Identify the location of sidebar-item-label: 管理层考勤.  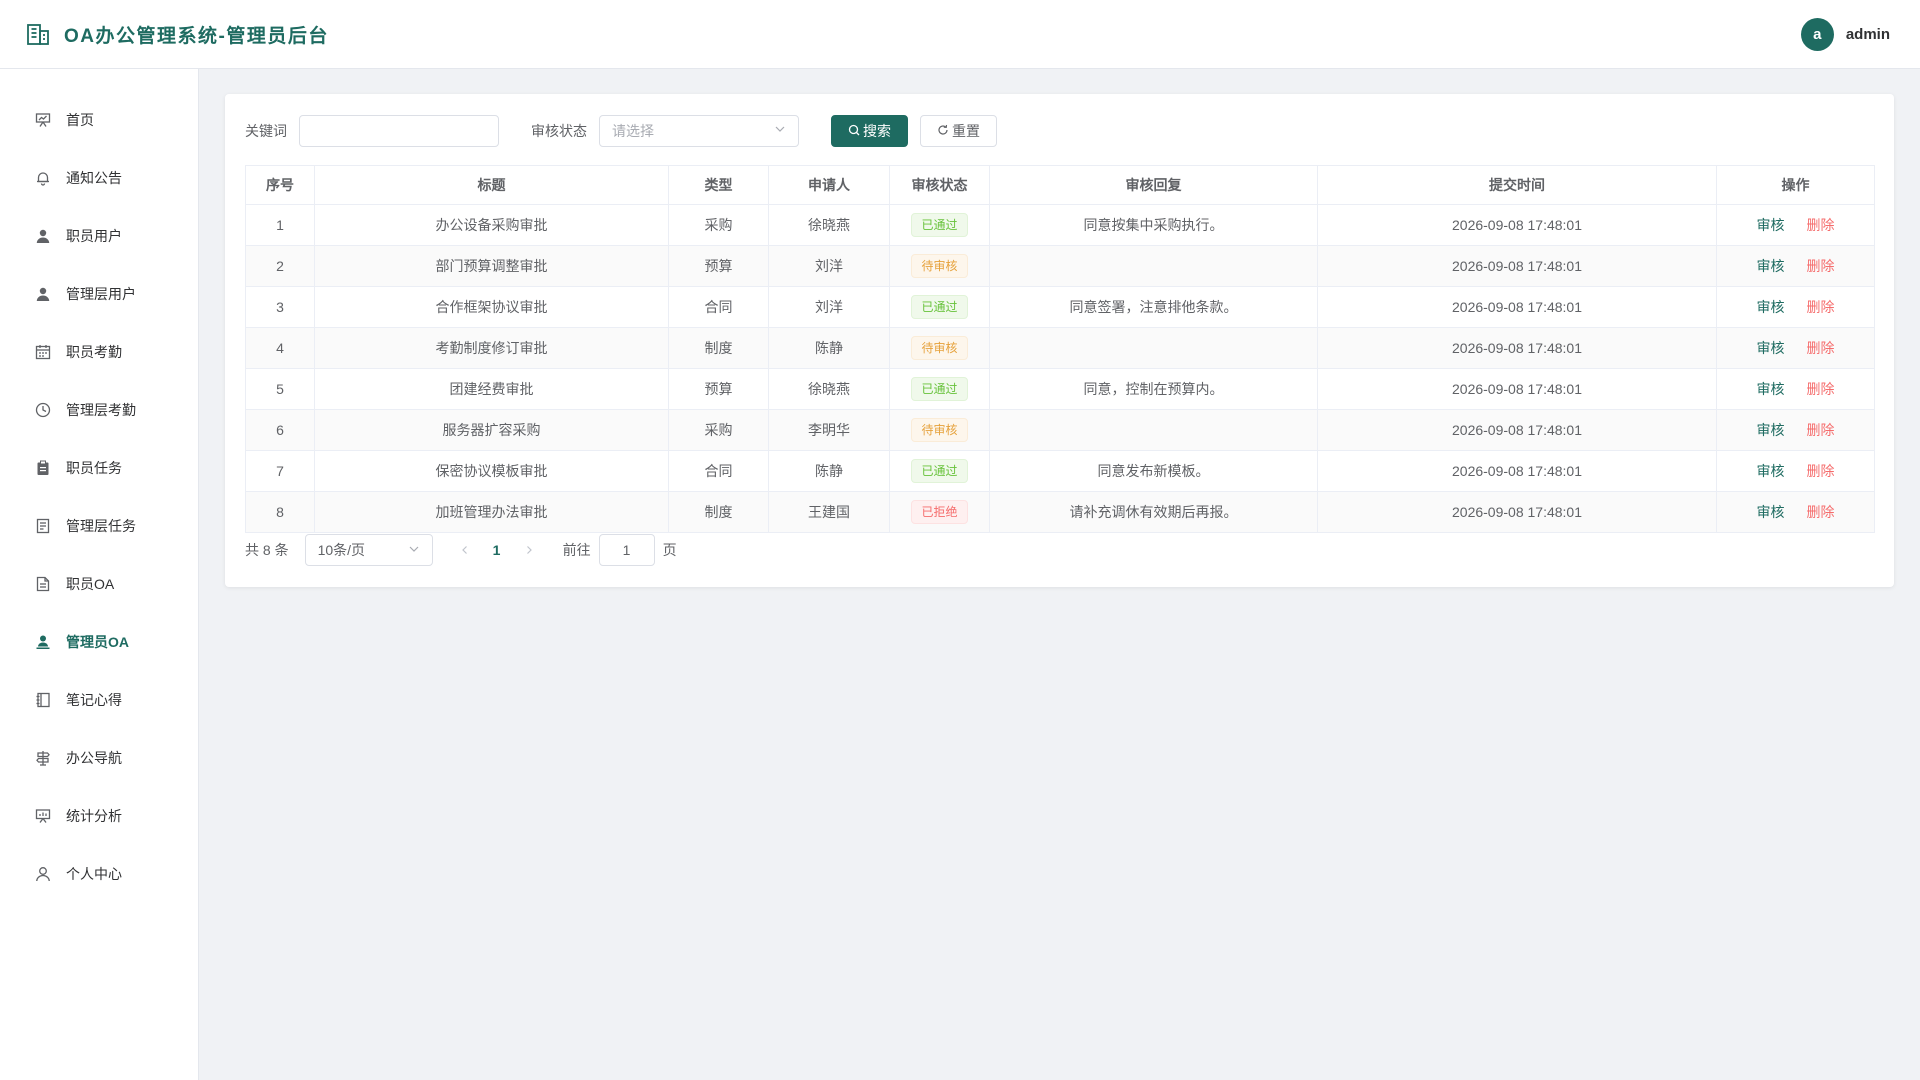
(101, 410).